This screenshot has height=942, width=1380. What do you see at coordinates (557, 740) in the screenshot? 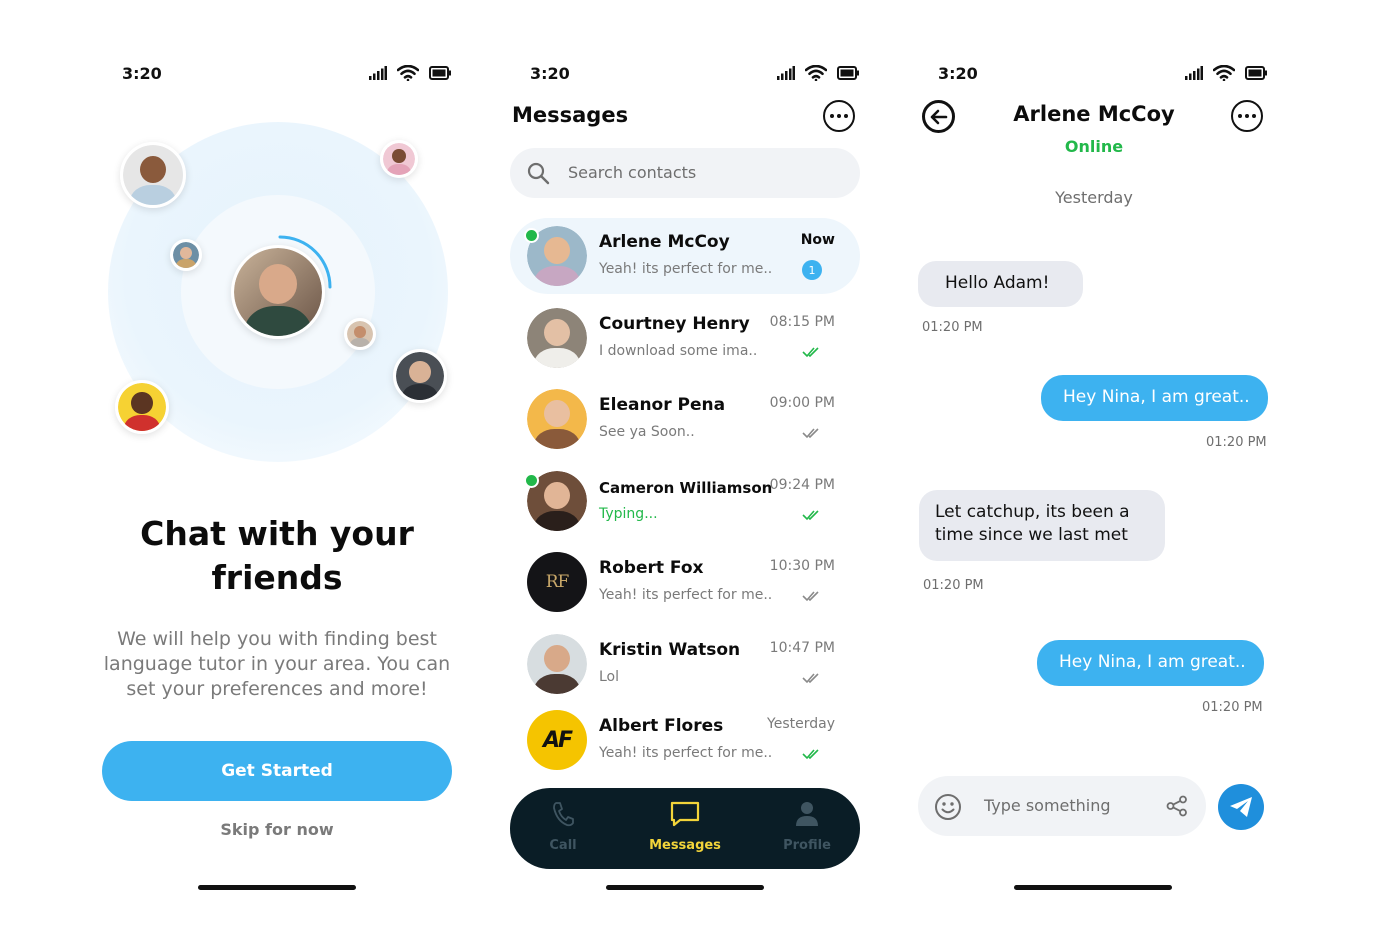
I see `avatar-initials: AF` at bounding box center [557, 740].